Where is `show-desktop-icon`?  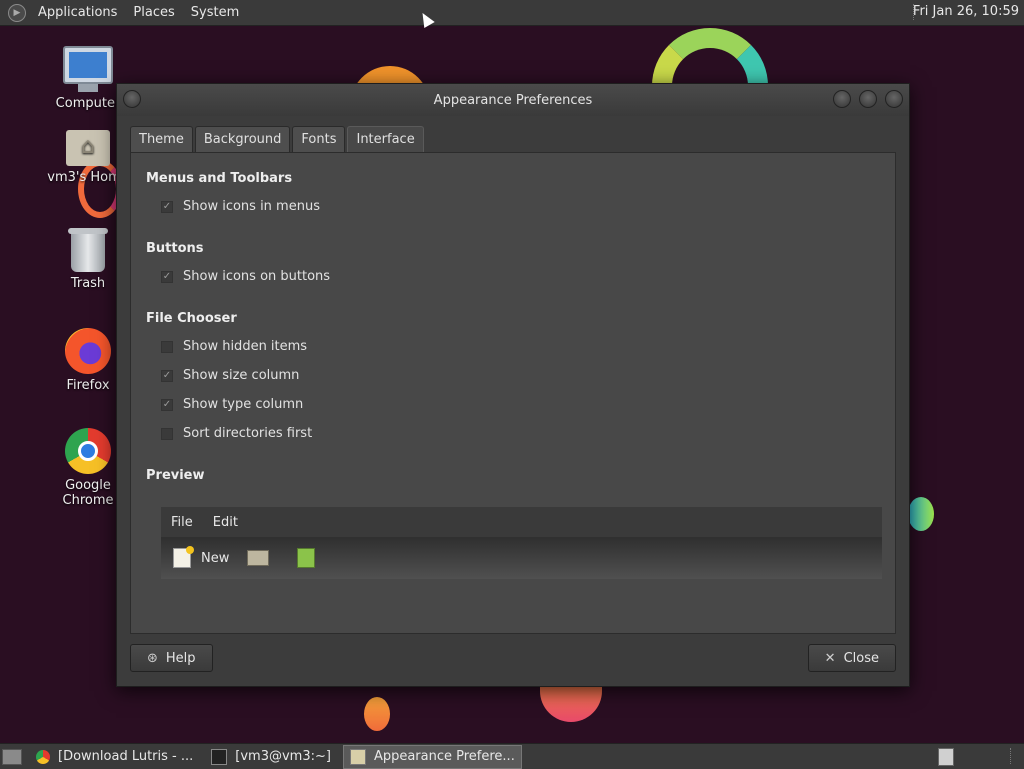 show-desktop-icon is located at coordinates (12, 756).